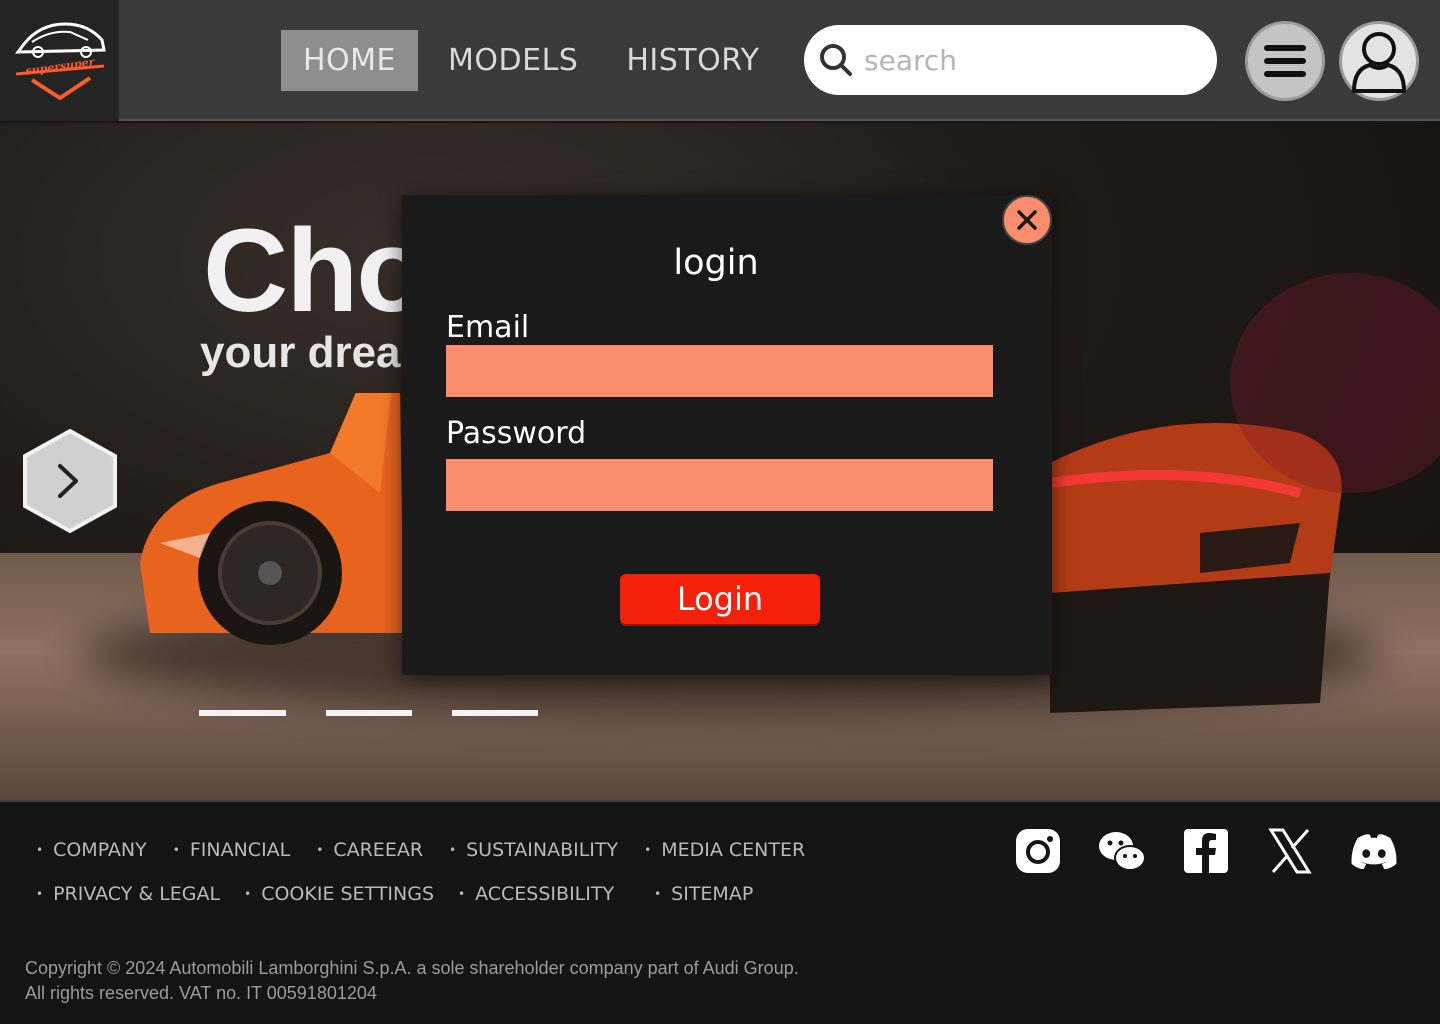 The height and width of the screenshot is (1024, 1440). I want to click on car-rear-image, so click(1245, 493).